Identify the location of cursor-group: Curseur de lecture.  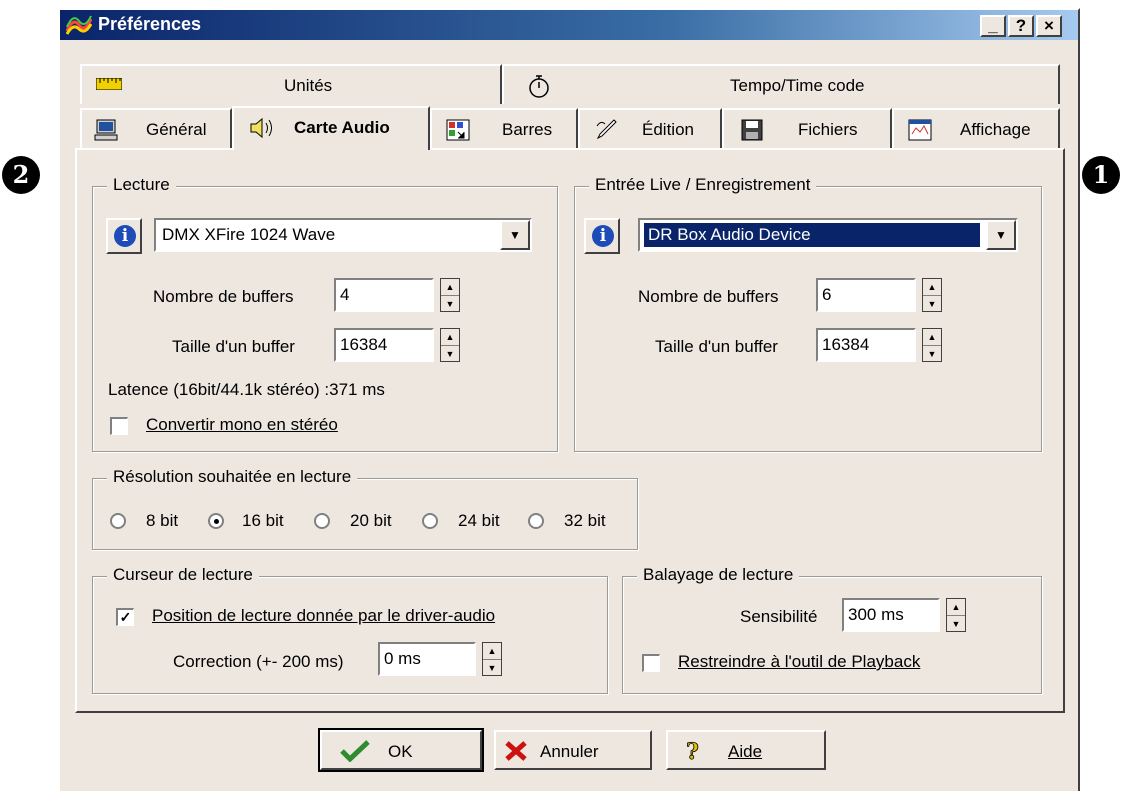
(350, 629).